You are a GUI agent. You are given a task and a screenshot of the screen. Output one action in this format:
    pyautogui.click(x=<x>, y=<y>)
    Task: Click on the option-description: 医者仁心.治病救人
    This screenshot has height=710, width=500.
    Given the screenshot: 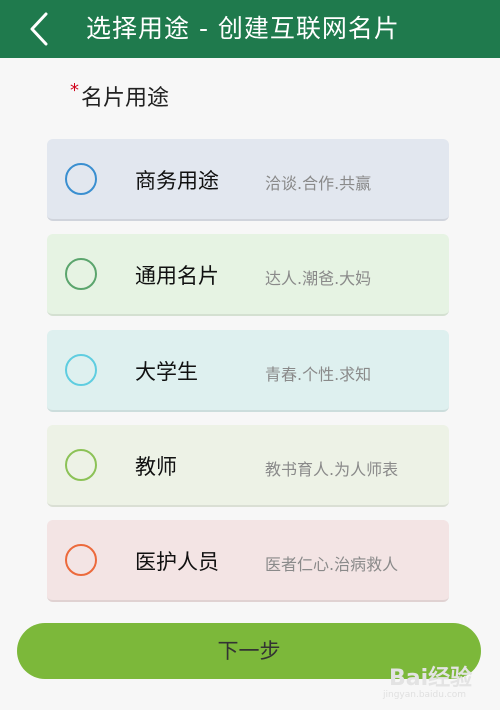 What is the action you would take?
    pyautogui.click(x=332, y=564)
    